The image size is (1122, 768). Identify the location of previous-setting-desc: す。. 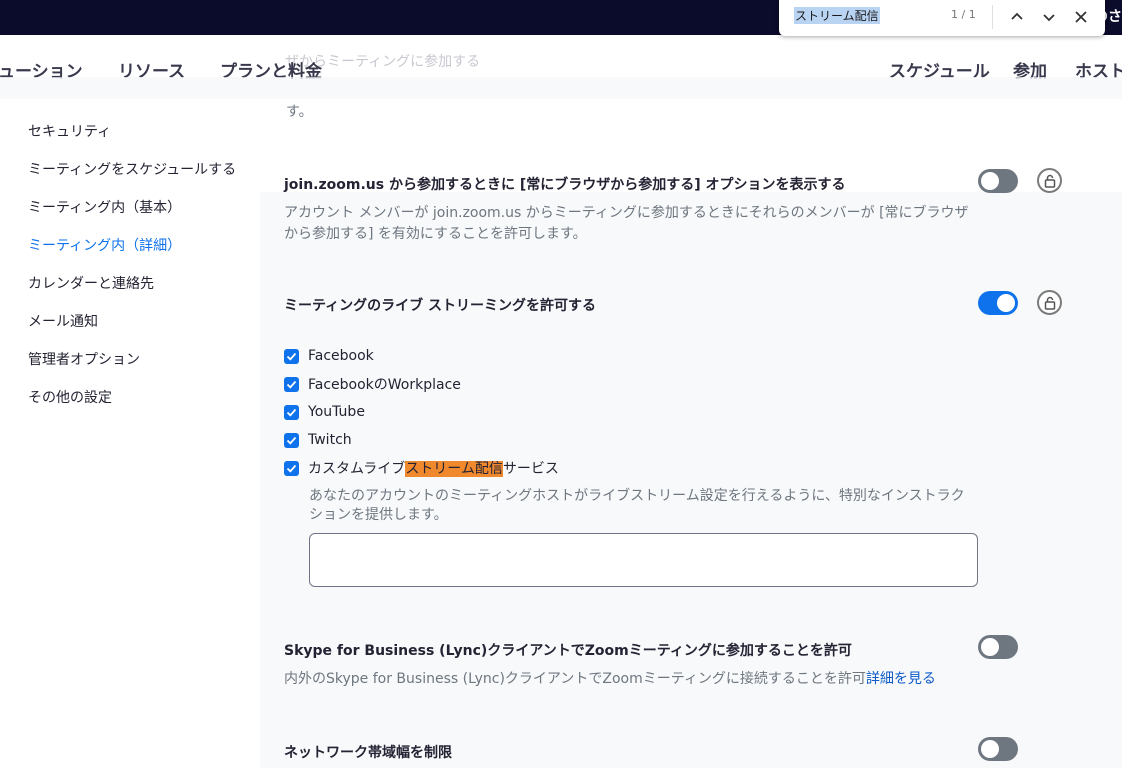
(299, 112).